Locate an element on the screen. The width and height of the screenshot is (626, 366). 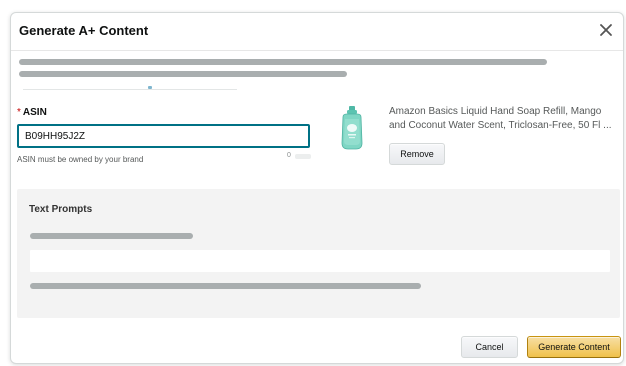
close-button is located at coordinates (606, 30).